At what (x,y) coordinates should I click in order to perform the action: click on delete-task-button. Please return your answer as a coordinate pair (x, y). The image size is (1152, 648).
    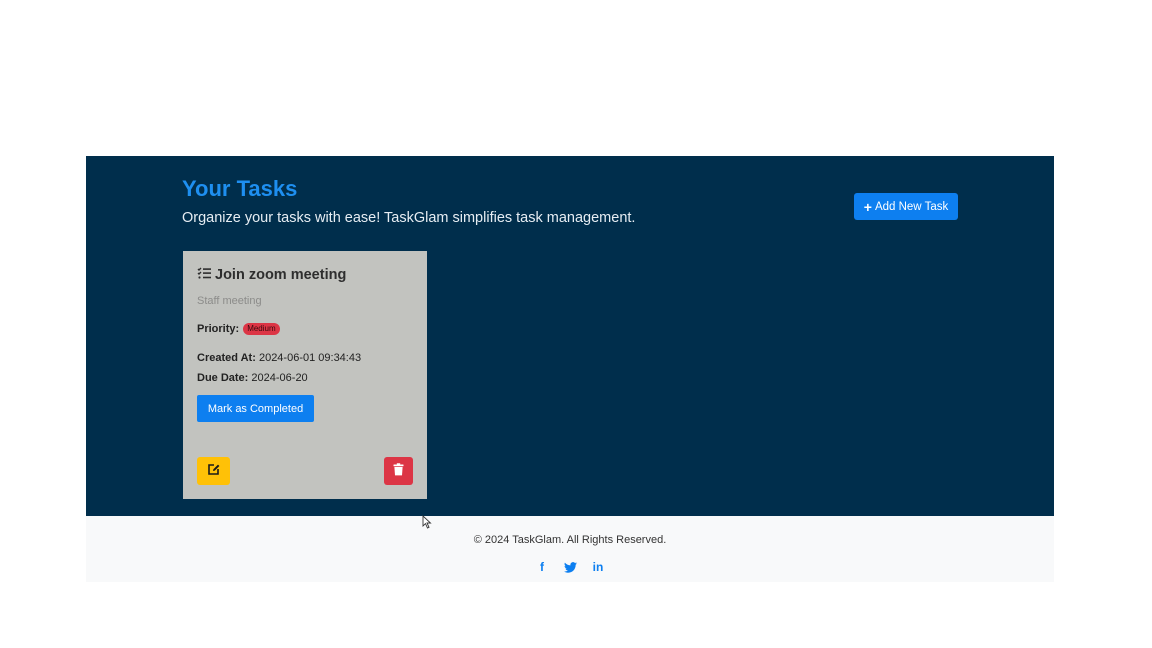
    Looking at the image, I should click on (398, 471).